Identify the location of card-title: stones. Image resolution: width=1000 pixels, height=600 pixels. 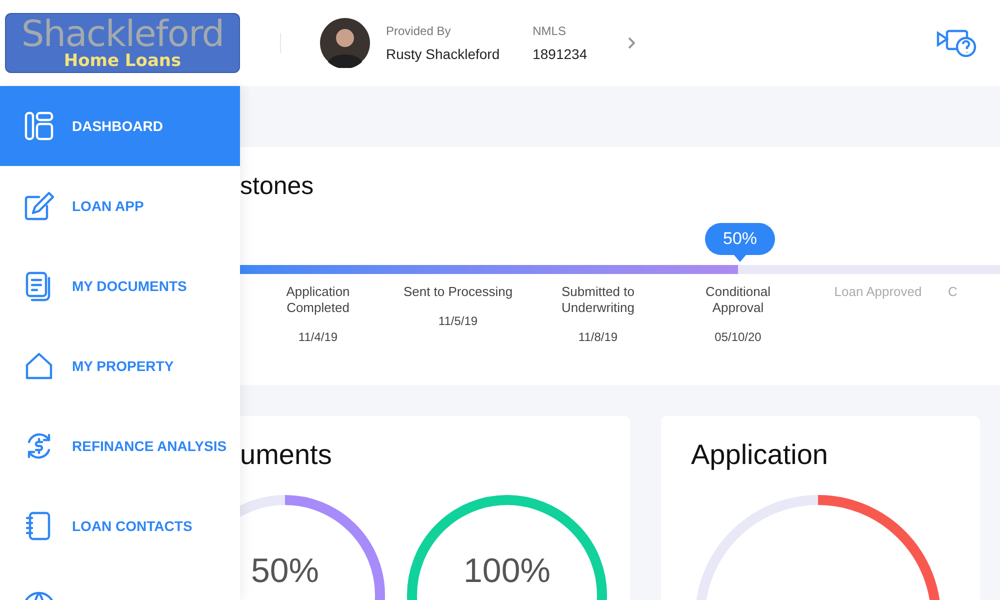
(277, 186).